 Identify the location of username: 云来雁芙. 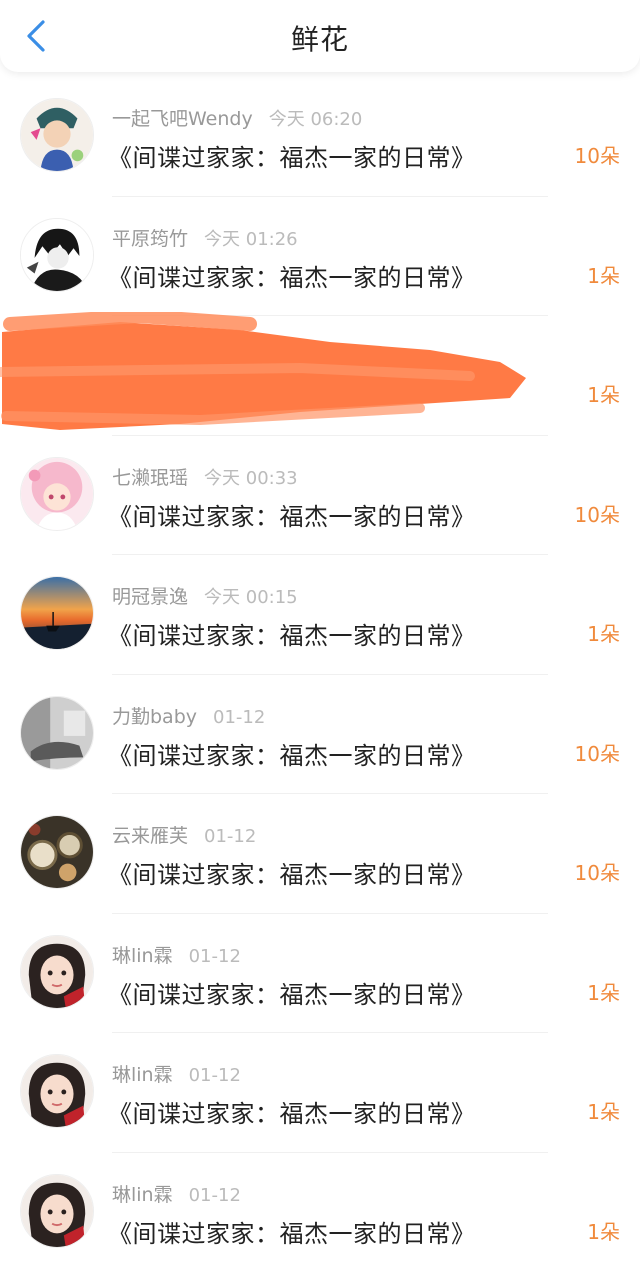
(150, 836).